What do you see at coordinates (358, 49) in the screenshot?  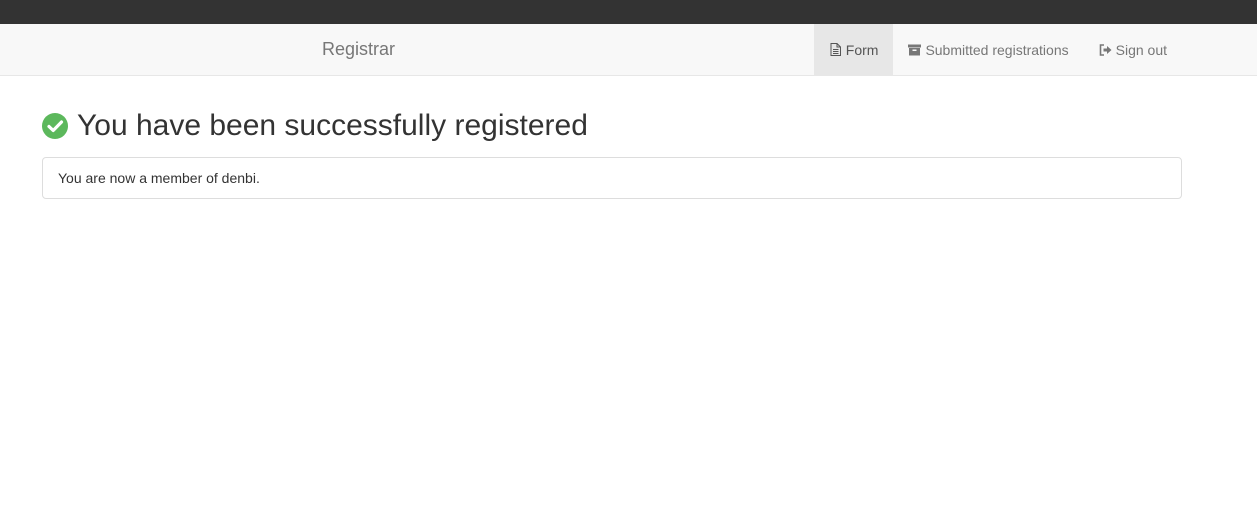 I see `navbar-brand: Registrar` at bounding box center [358, 49].